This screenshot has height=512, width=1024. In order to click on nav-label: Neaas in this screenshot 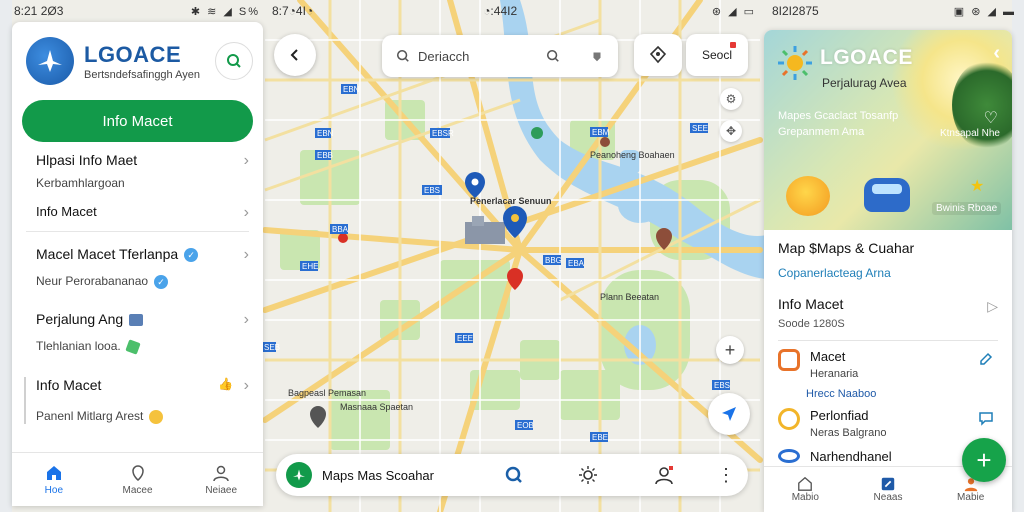, I will do `click(888, 497)`.